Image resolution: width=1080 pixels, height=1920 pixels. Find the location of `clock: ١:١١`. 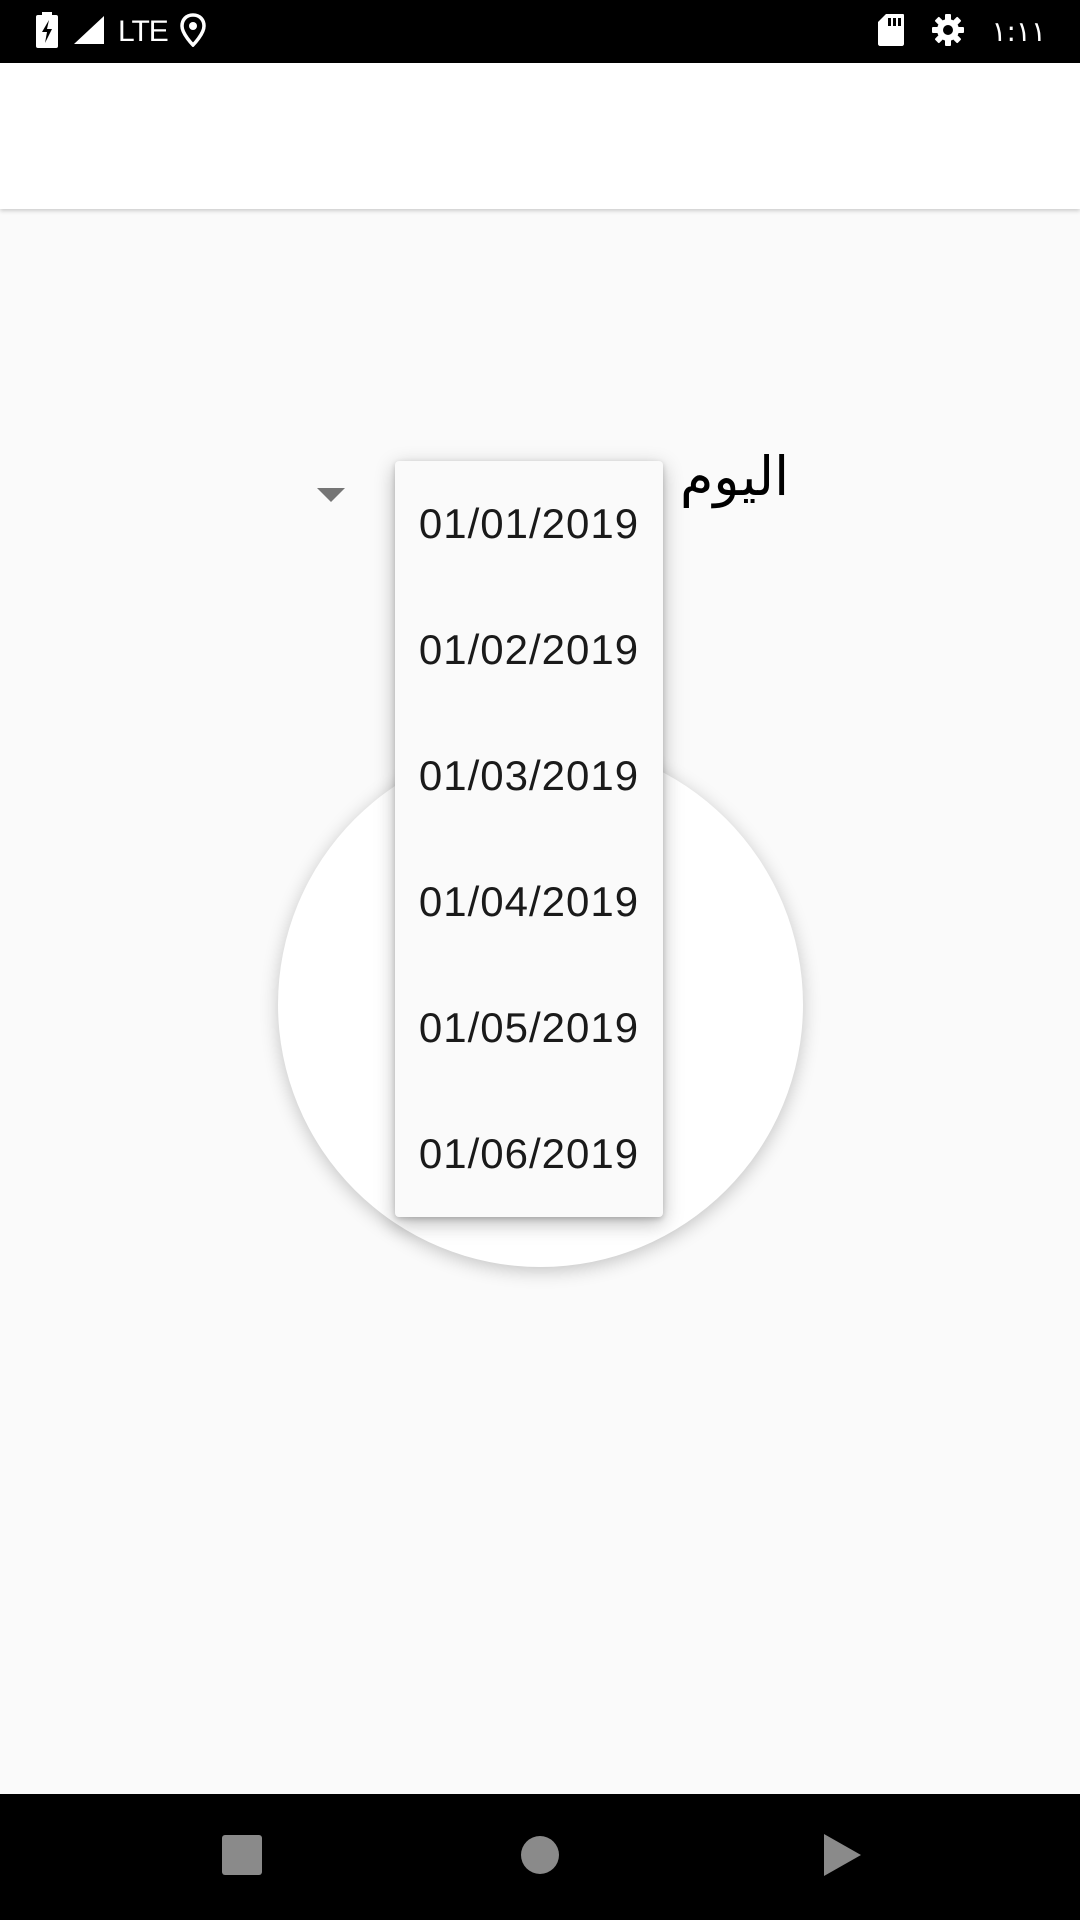

clock: ١:١١ is located at coordinates (1018, 31).